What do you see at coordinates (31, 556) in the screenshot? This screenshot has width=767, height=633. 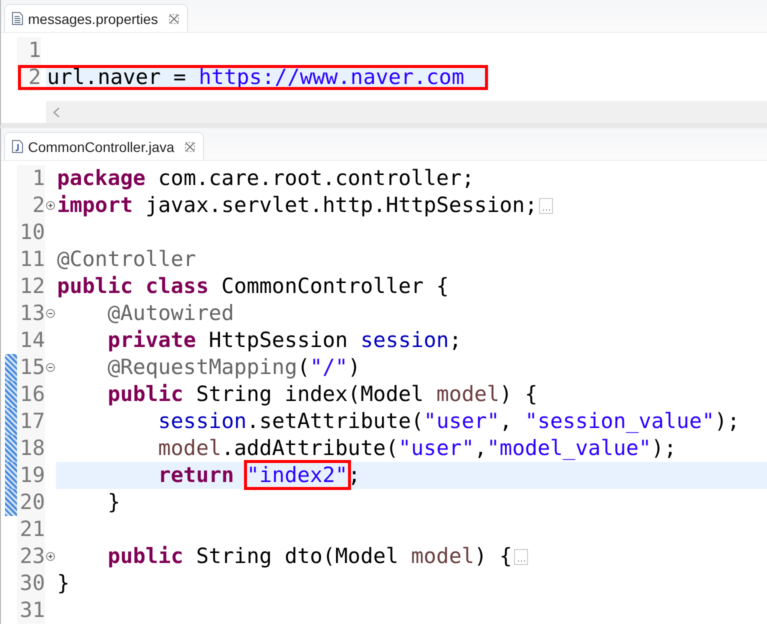 I see `line-number: 23` at bounding box center [31, 556].